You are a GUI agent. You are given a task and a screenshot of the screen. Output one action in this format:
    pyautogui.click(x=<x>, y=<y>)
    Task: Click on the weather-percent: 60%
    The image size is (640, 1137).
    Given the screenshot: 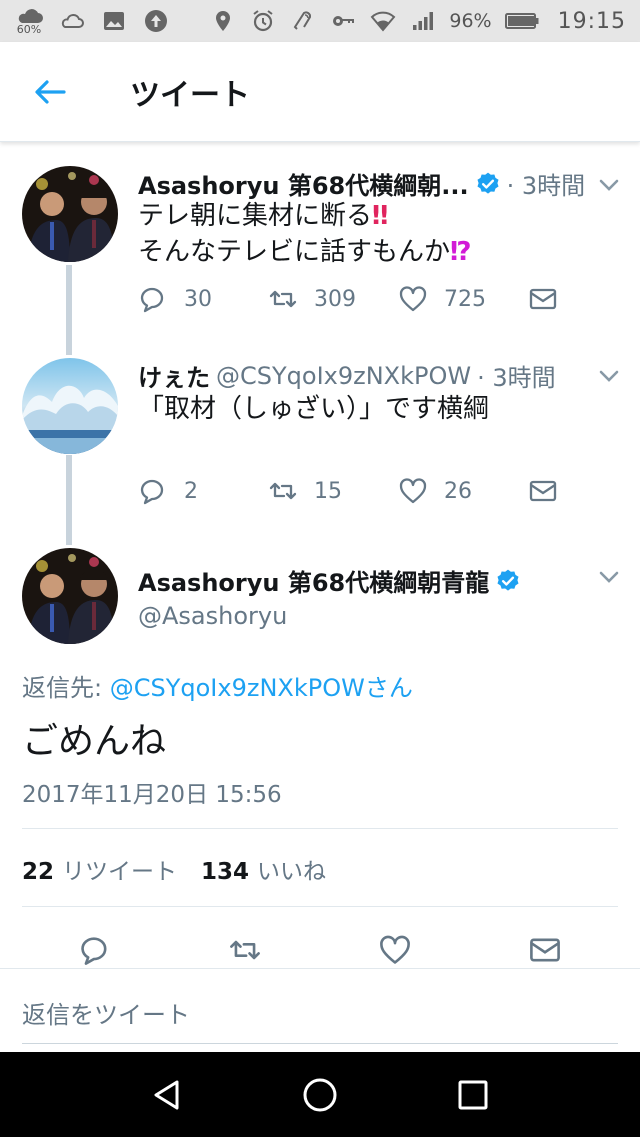 What is the action you would take?
    pyautogui.click(x=29, y=29)
    